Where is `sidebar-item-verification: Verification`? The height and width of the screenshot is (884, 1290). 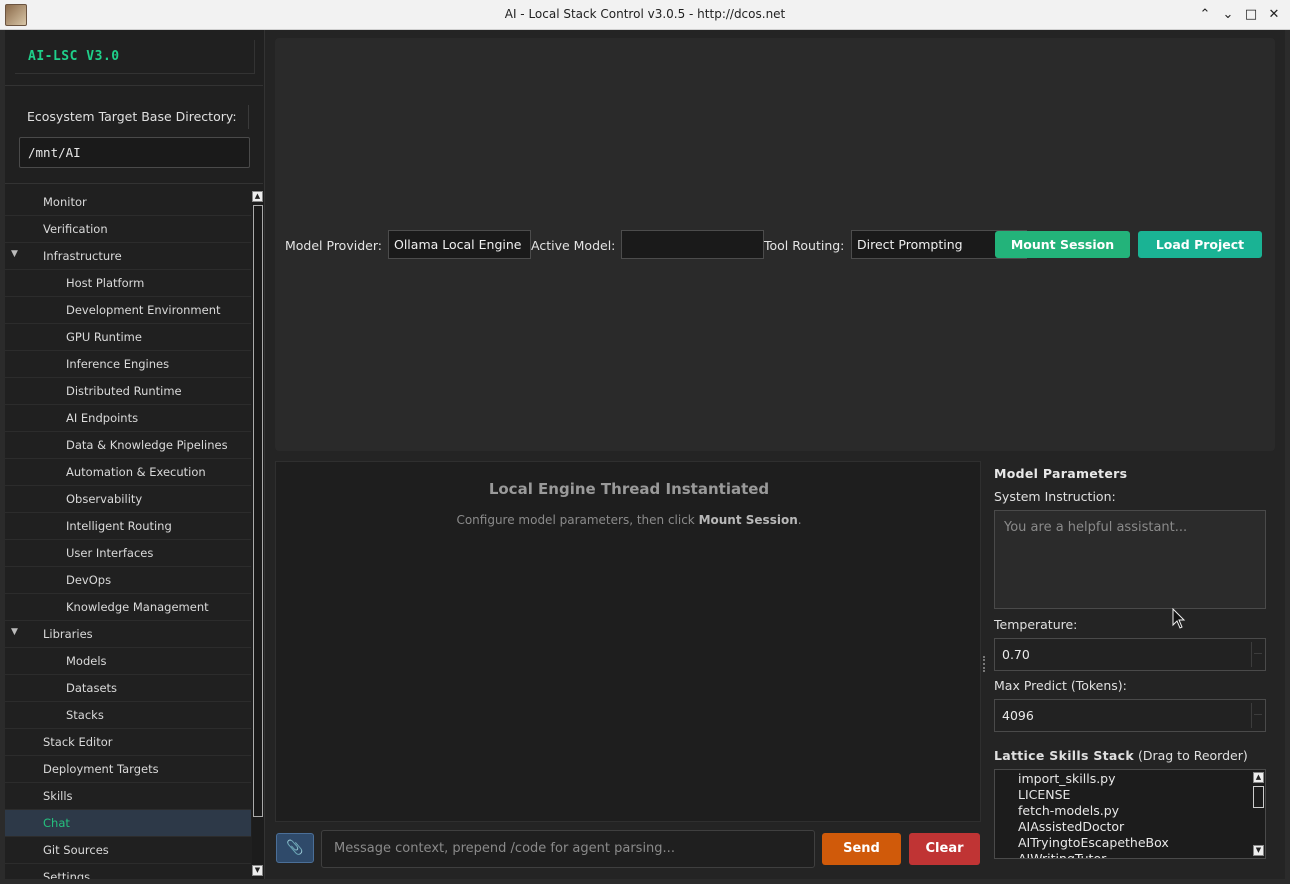 sidebar-item-verification: Verification is located at coordinates (128, 229).